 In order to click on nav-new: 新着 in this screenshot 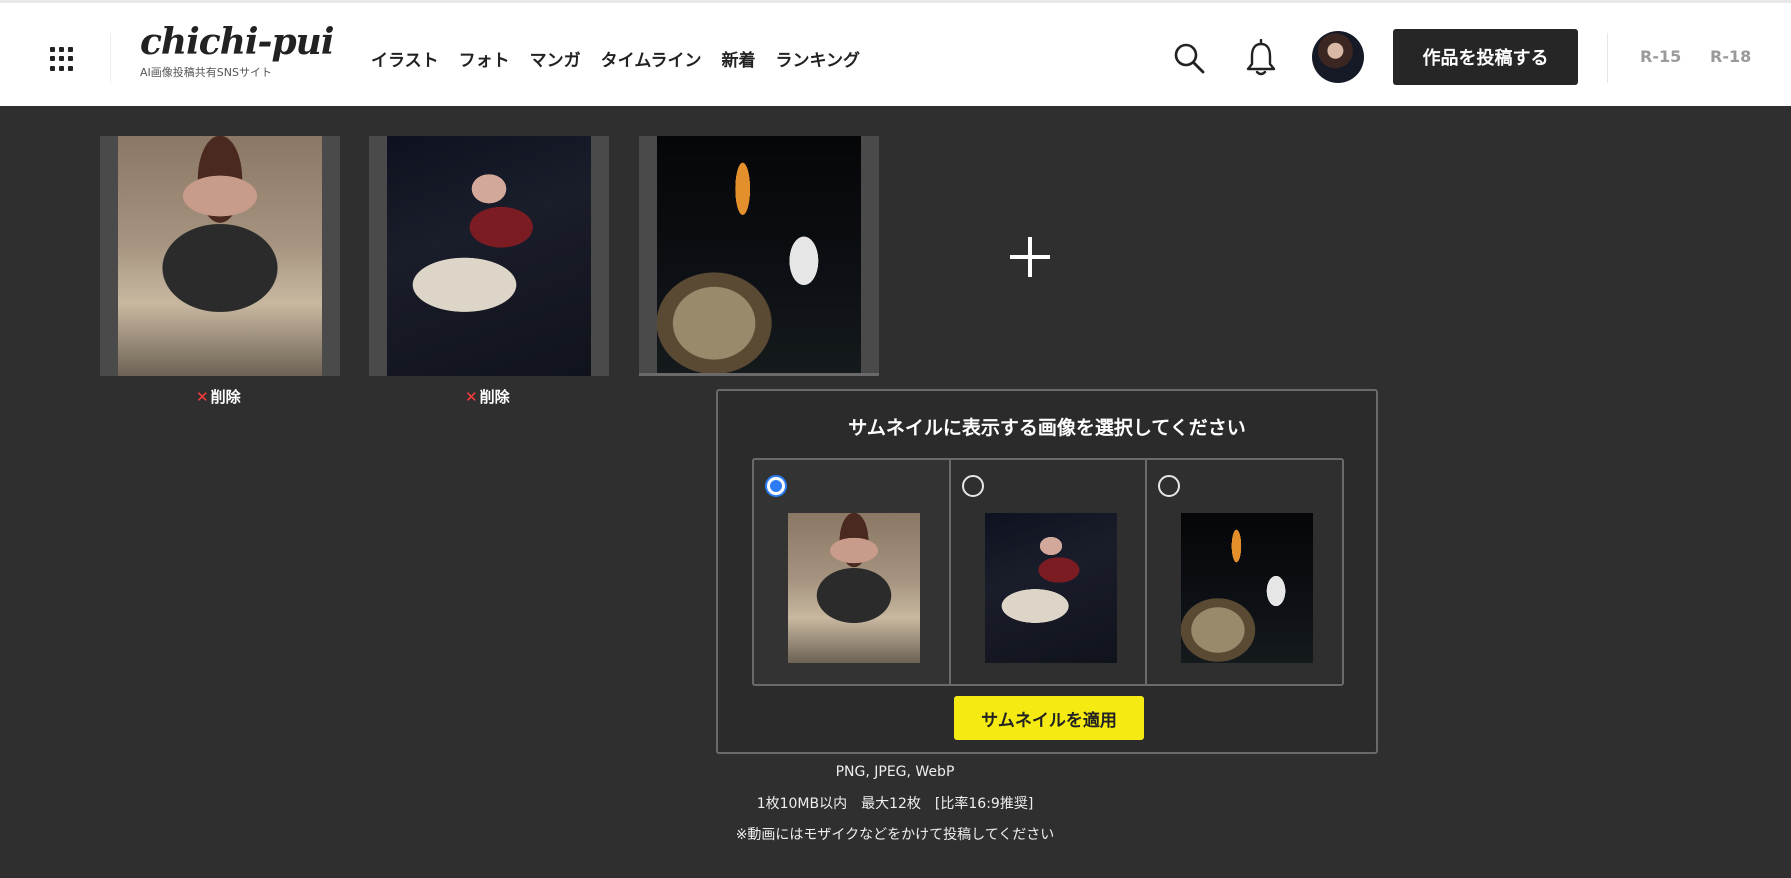, I will do `click(738, 58)`.